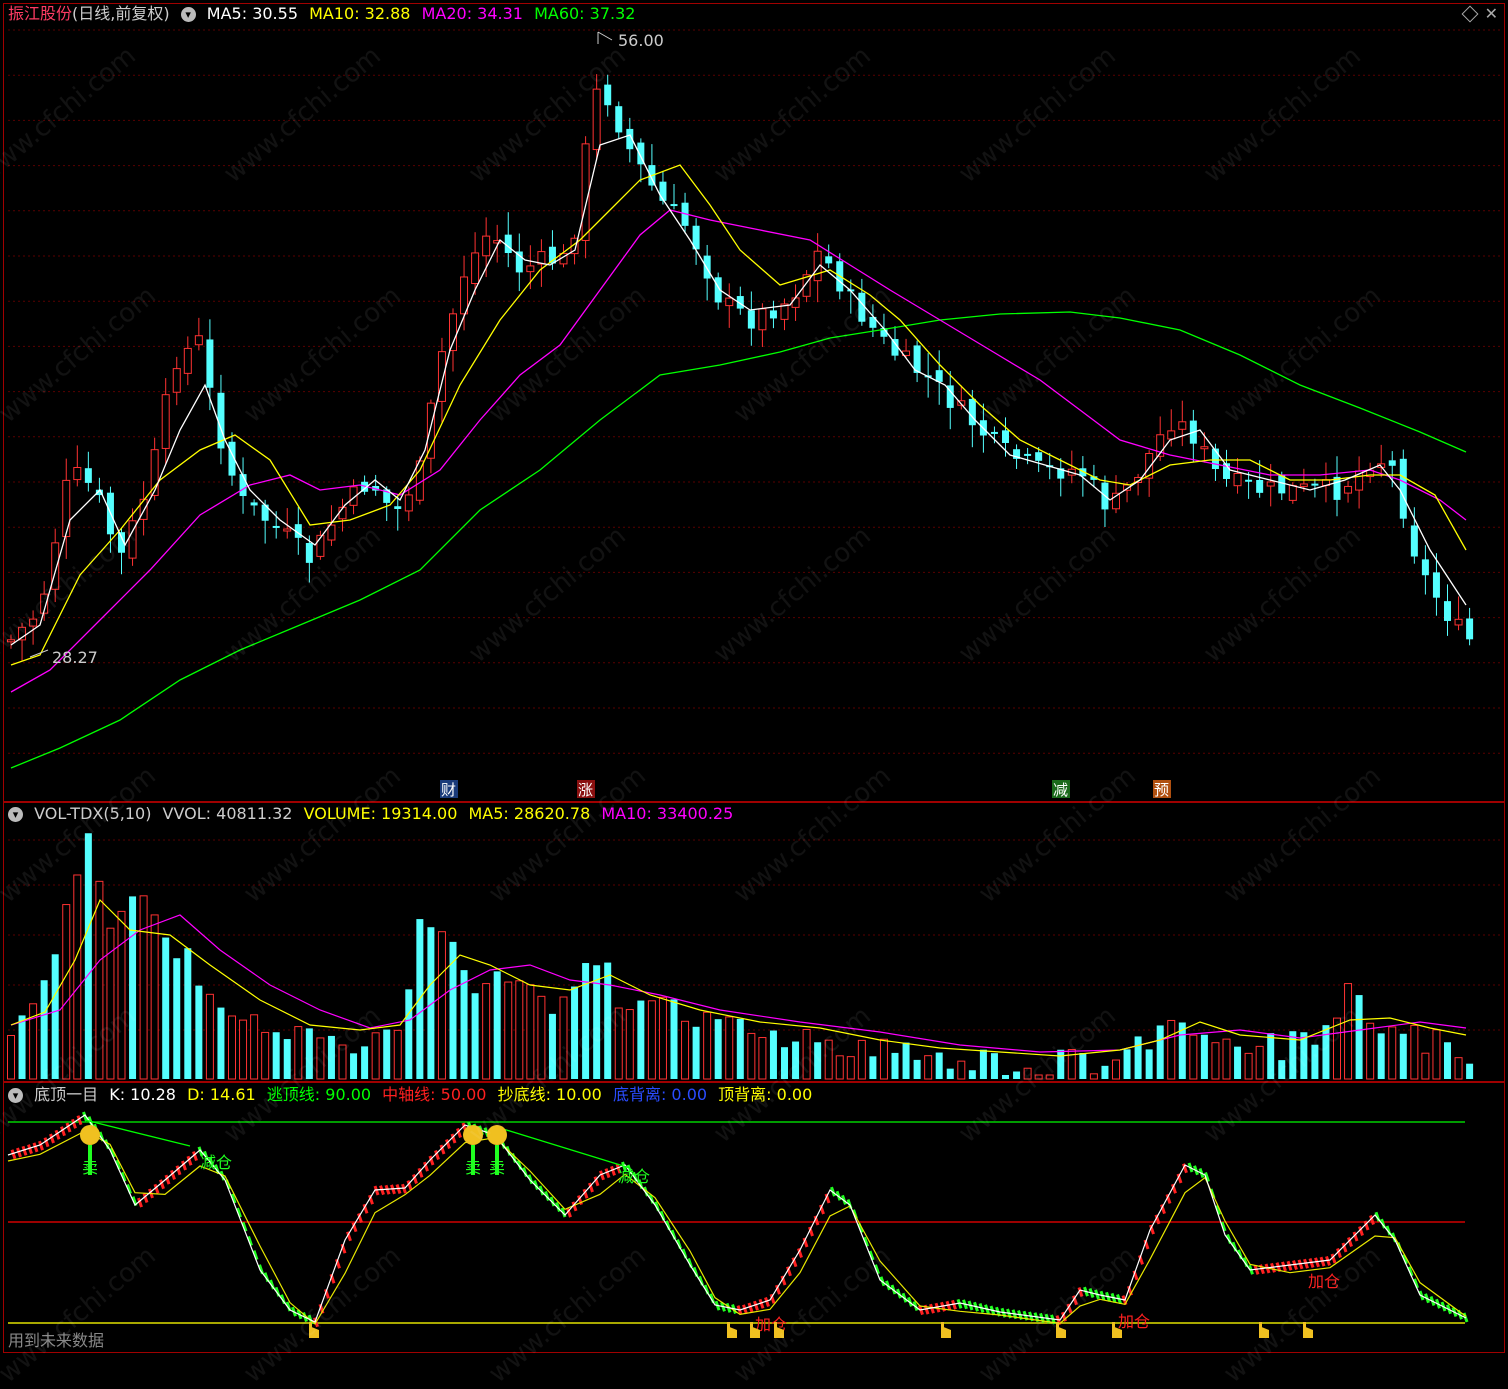 This screenshot has height=1389, width=1508. Describe the element at coordinates (737, 1218) in the screenshot. I see `k-line` at that location.